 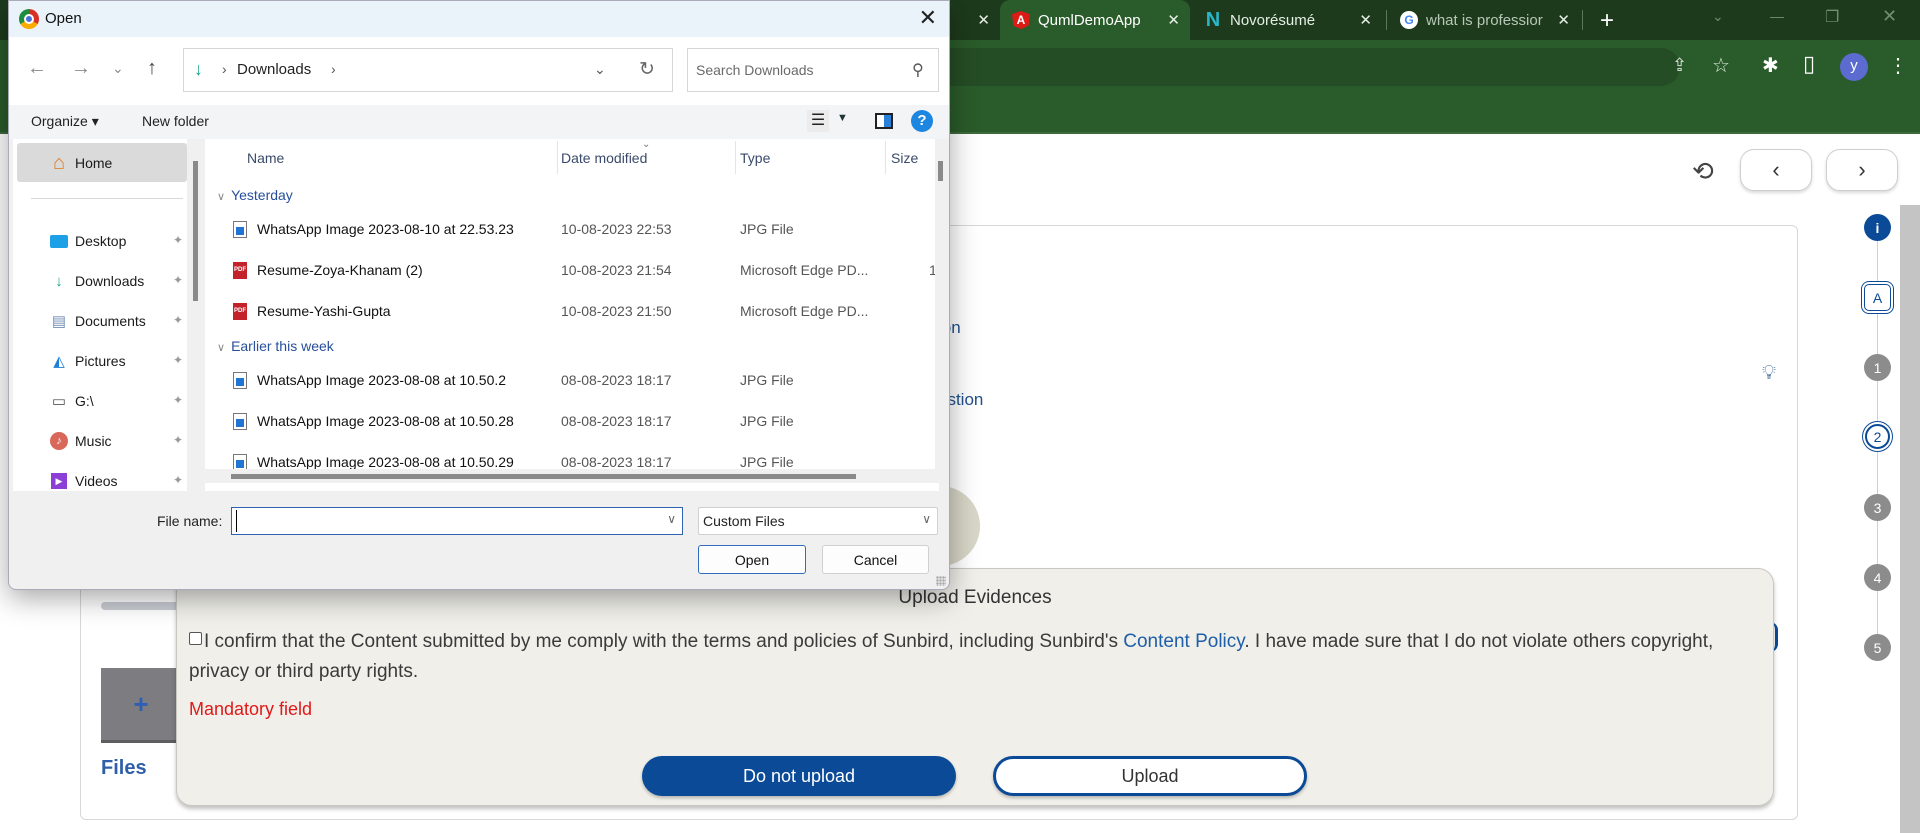 I want to click on lightbulb-hint-icon: 💡︎, so click(x=1769, y=373).